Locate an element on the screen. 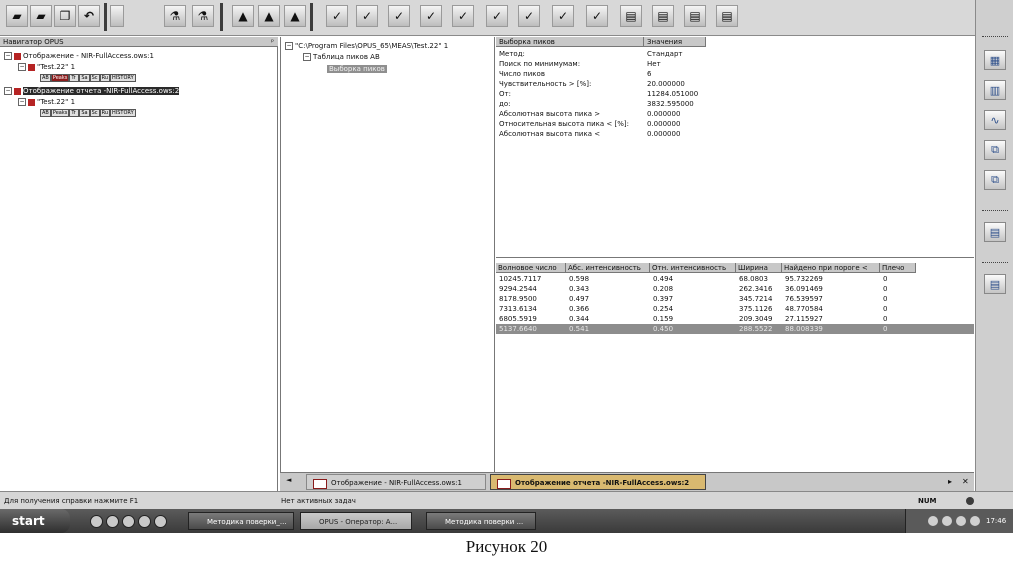 The image size is (1013, 561). param-label: до: is located at coordinates (505, 104).